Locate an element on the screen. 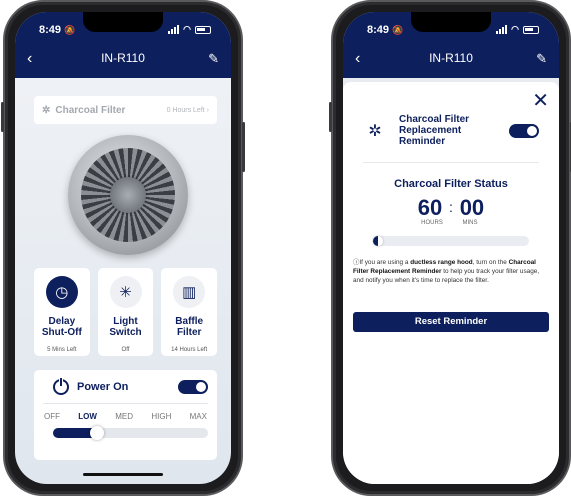 This screenshot has width=571, height=496. speed-label-med: MED is located at coordinates (124, 416).